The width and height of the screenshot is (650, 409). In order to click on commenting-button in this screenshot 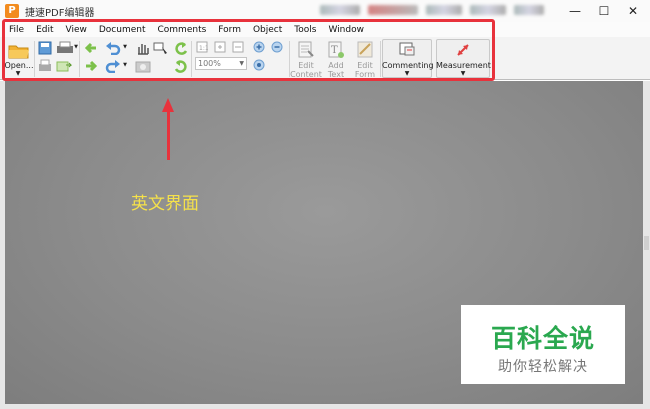, I will do `click(407, 50)`.